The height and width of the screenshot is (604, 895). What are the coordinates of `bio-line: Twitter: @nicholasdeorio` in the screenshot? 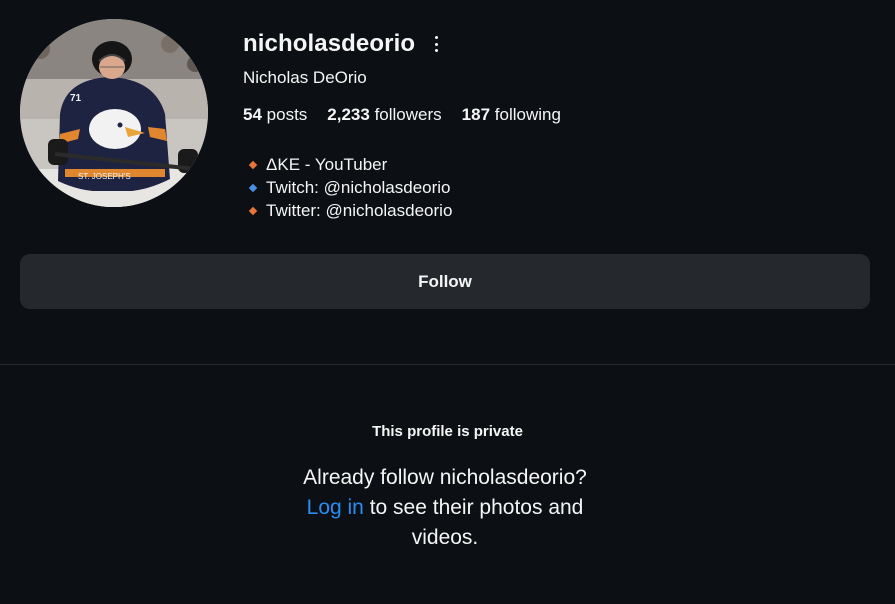 It's located at (350, 210).